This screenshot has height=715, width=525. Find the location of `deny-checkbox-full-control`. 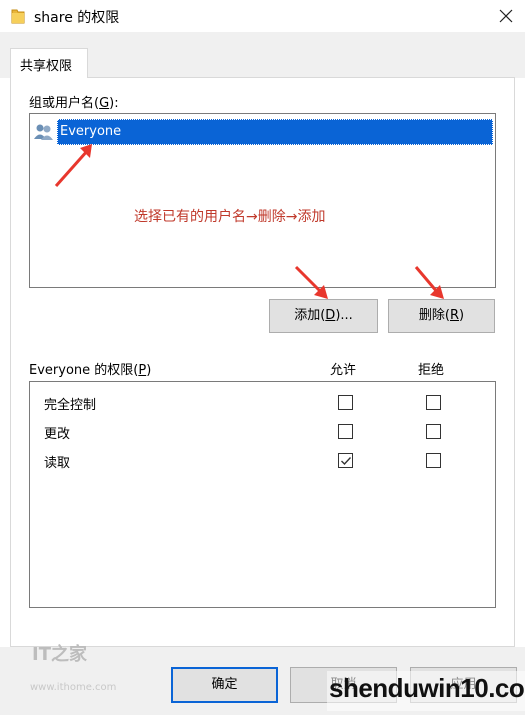

deny-checkbox-full-control is located at coordinates (433, 402).